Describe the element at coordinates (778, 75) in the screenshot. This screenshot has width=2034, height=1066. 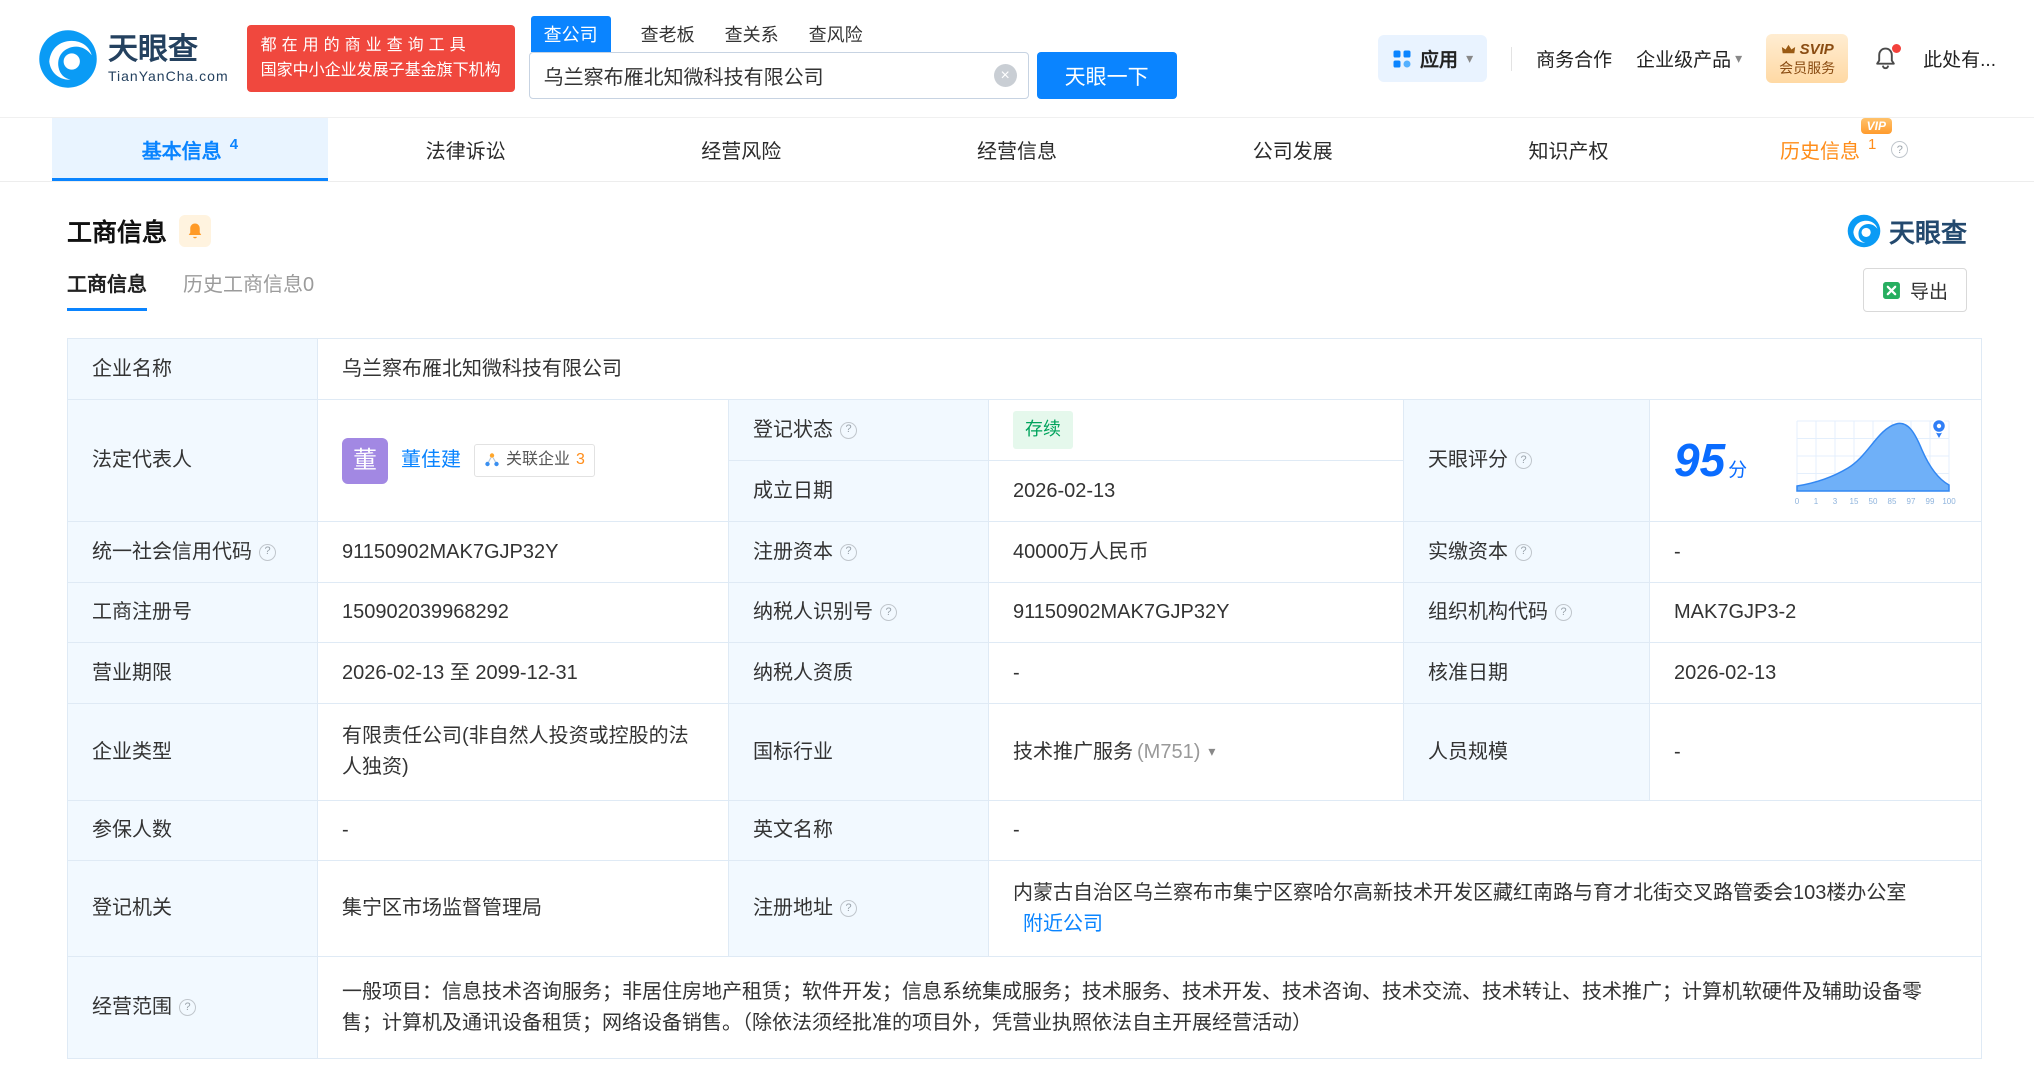
I see `search-input` at that location.